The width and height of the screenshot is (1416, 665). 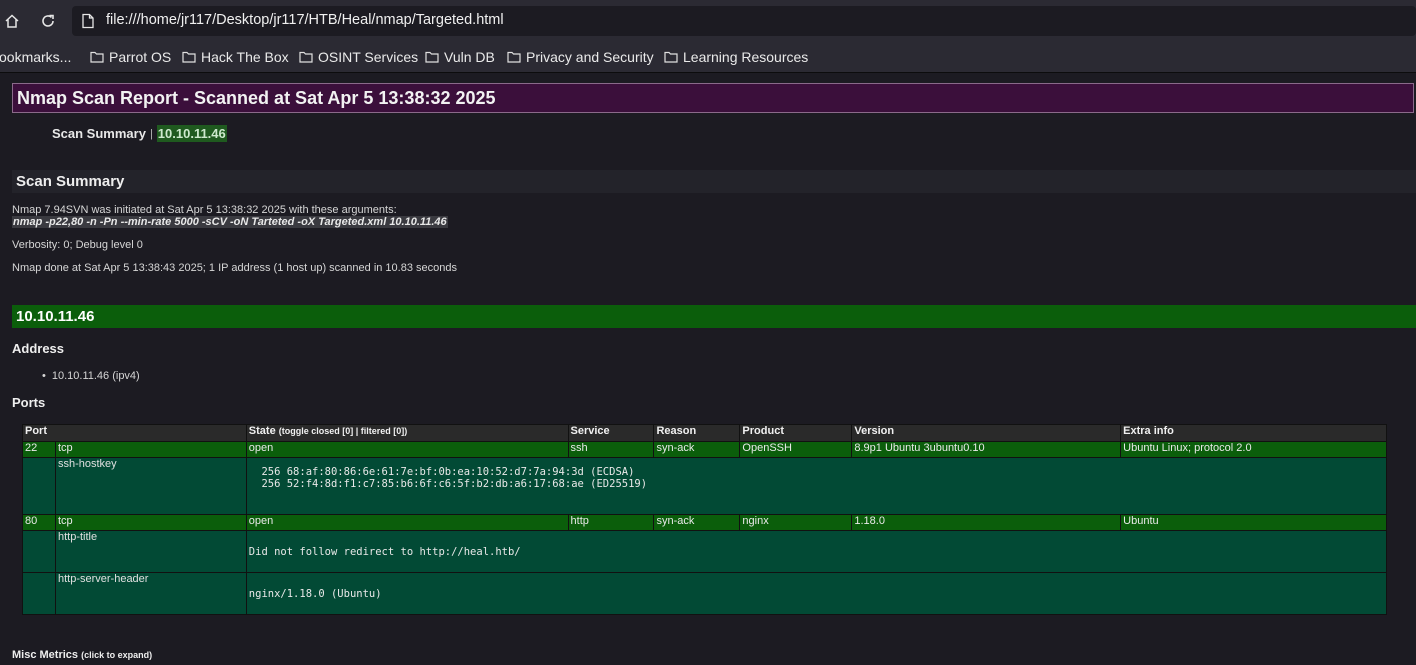 What do you see at coordinates (77, 245) in the screenshot?
I see `verbosity-text: Verbosity: 0; Debug level 0` at bounding box center [77, 245].